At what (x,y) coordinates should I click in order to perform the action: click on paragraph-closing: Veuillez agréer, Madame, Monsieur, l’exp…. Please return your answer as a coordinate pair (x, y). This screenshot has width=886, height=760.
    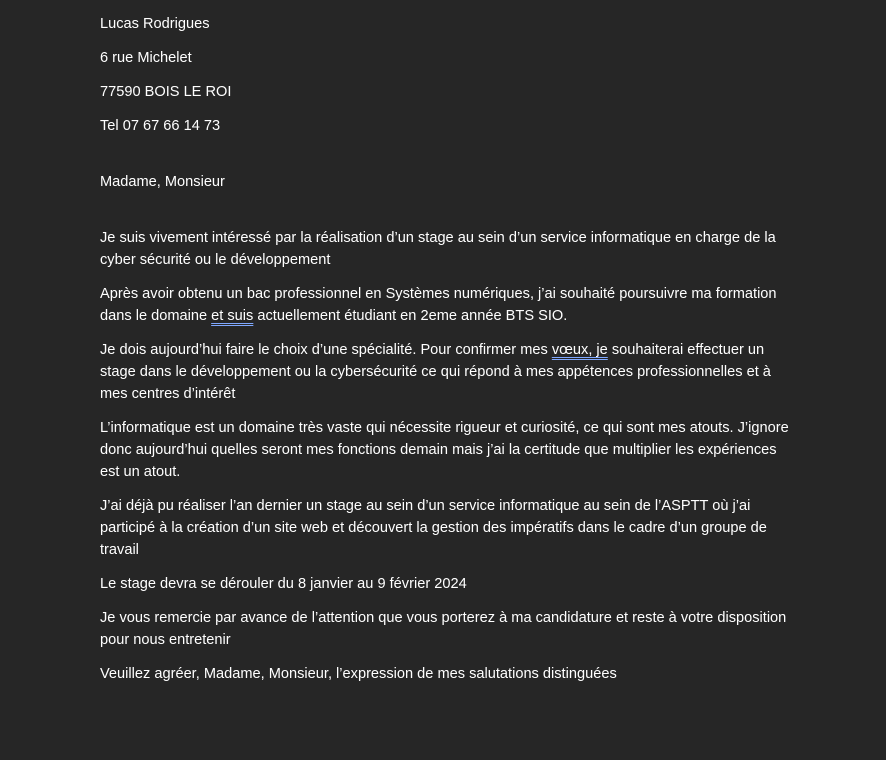
    Looking at the image, I should click on (358, 674).